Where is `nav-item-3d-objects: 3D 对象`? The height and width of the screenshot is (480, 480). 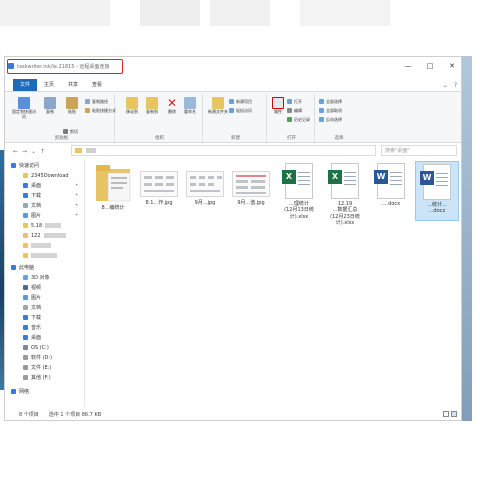 nav-item-3d-objects: 3D 对象 is located at coordinates (36, 277).